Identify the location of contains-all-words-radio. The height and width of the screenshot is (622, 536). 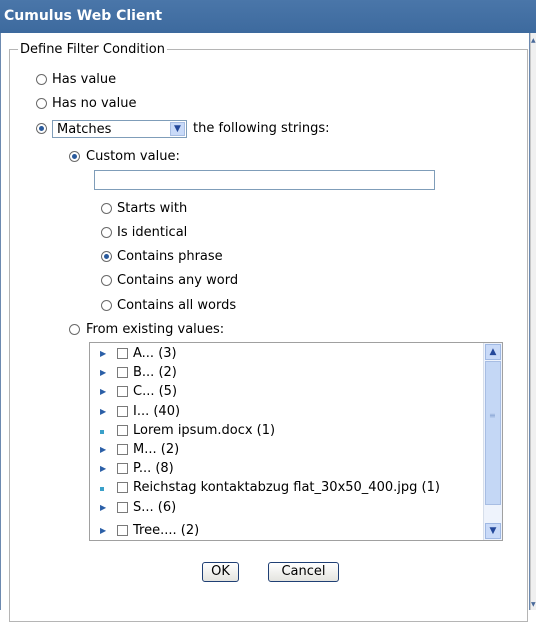
(106, 305).